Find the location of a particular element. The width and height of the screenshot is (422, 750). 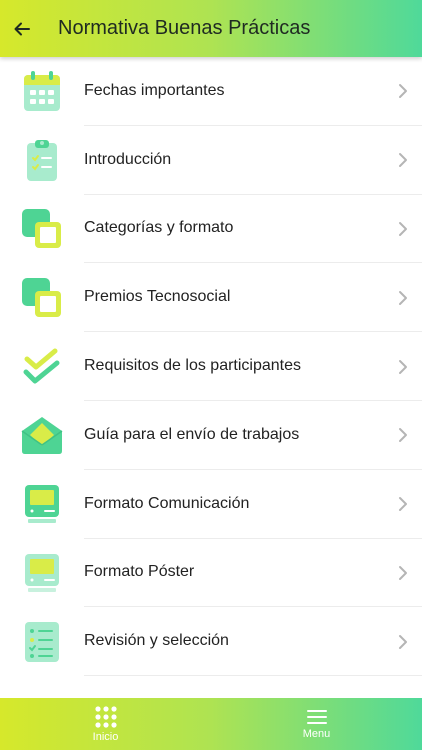

menu-item-categorias-y-formato: Categorías y formato is located at coordinates (211, 229).